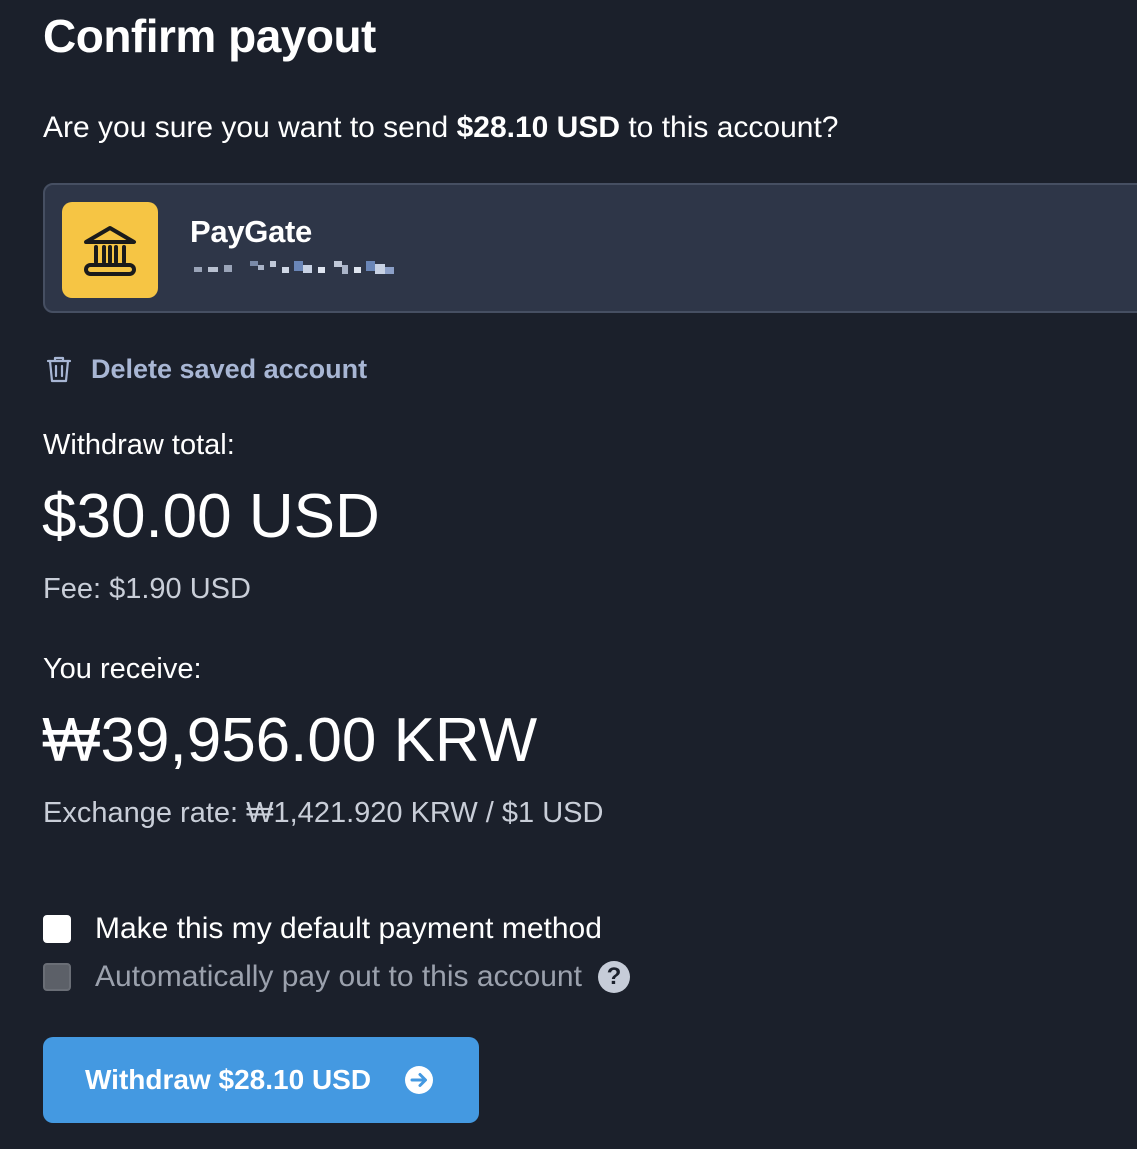 The height and width of the screenshot is (1149, 1137). What do you see at coordinates (348, 928) in the screenshot?
I see `default-payment-method-label: Make this my default payment method` at bounding box center [348, 928].